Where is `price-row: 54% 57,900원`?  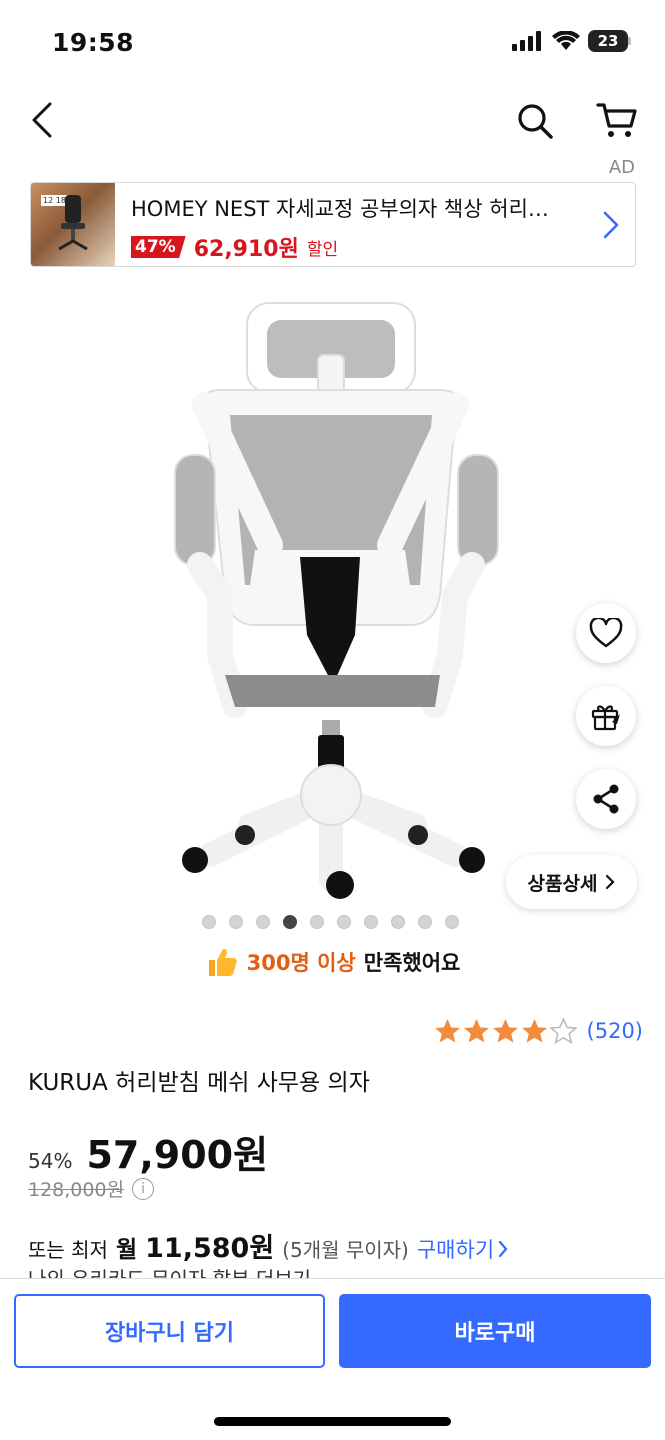
price-row: 54% 57,900원 is located at coordinates (148, 1151).